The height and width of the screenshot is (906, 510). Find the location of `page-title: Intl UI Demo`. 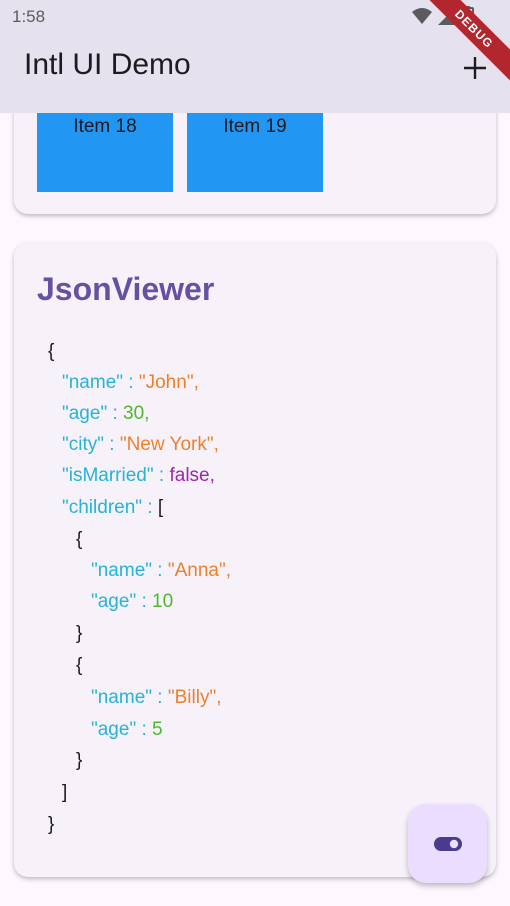

page-title: Intl UI Demo is located at coordinates (107, 64).